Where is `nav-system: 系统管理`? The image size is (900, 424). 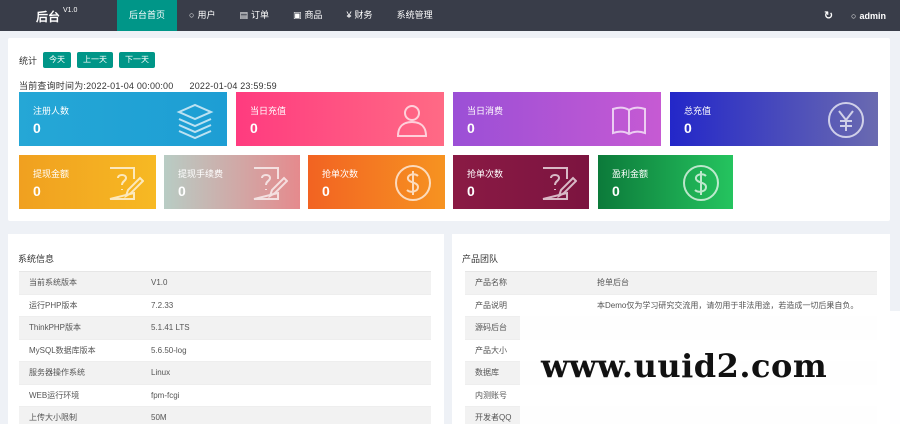 nav-system: 系统管理 is located at coordinates (415, 15).